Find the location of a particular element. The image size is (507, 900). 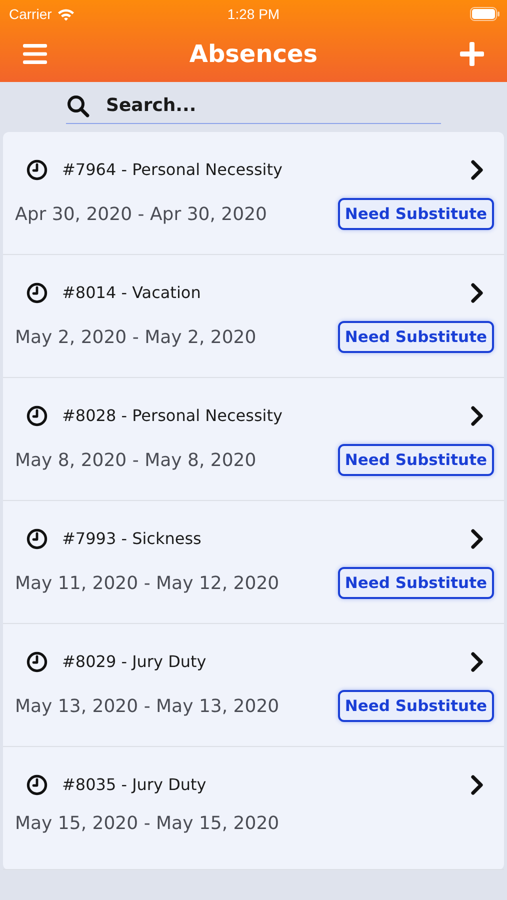

add-icon is located at coordinates (472, 54).